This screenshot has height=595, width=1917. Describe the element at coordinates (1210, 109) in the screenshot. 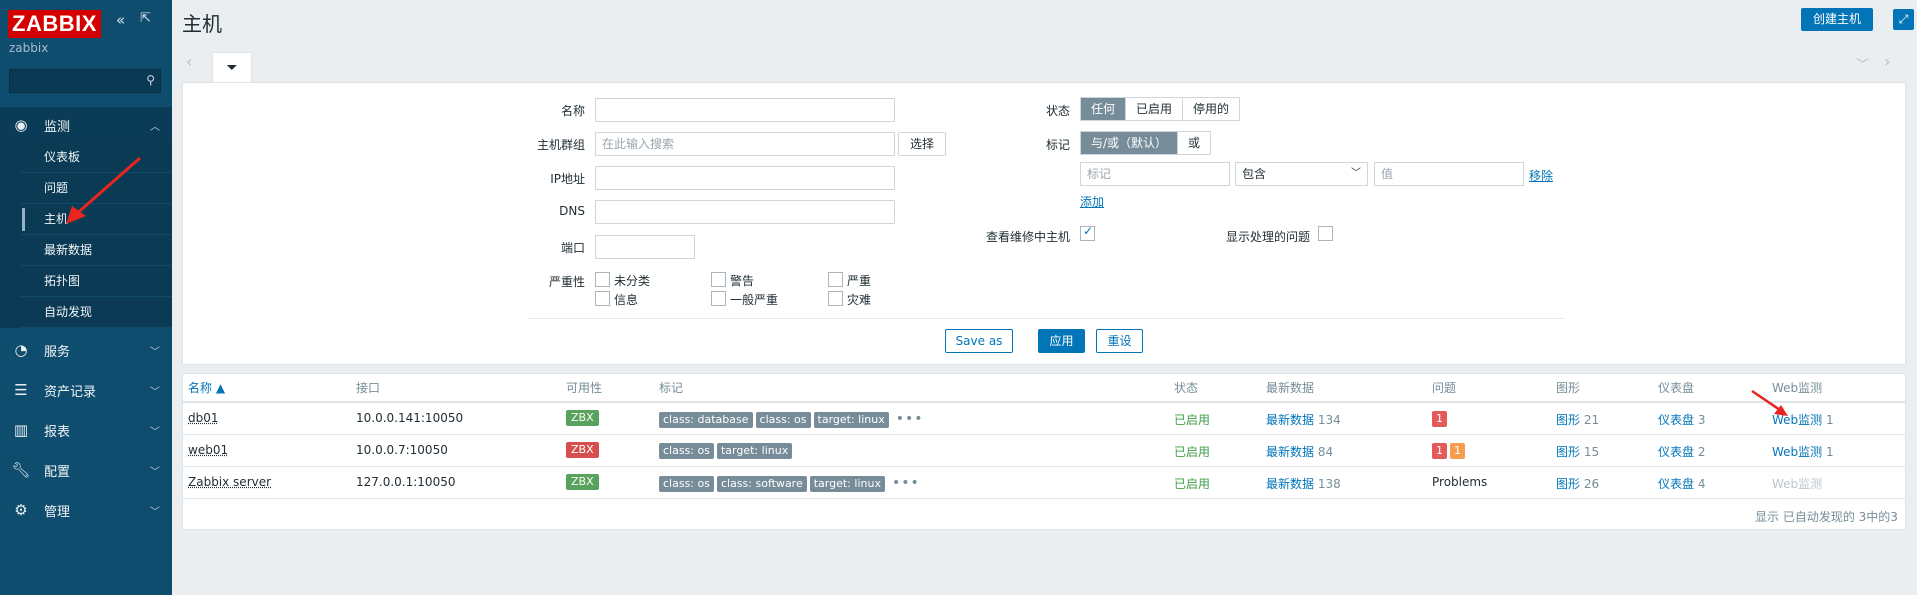

I see `status-disabled-option: 停用的` at that location.